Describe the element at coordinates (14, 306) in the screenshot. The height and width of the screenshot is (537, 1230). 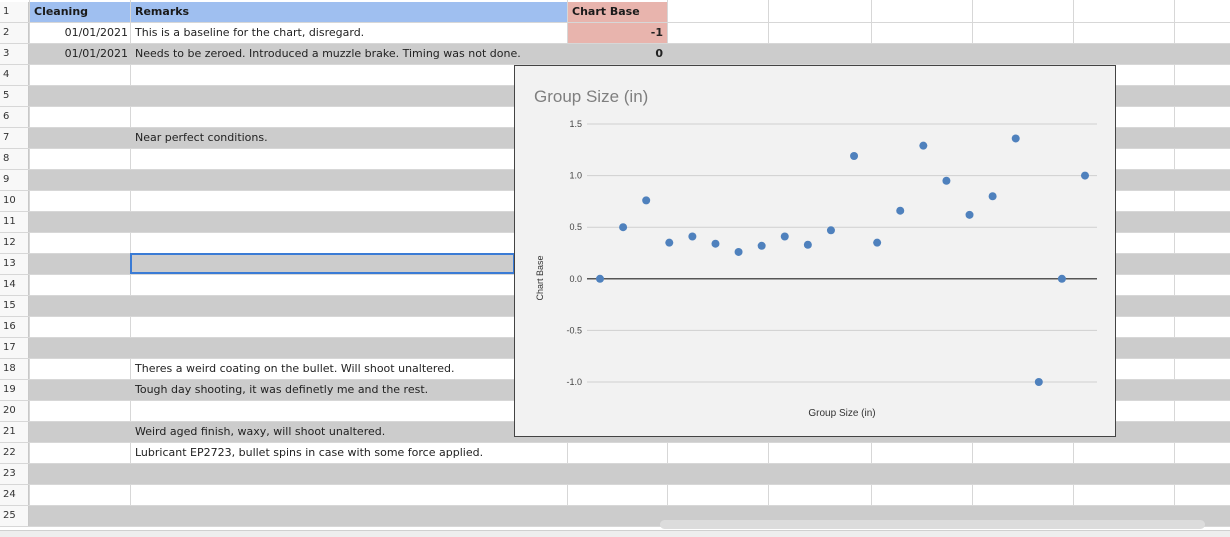
I see `row-number: 15` at that location.